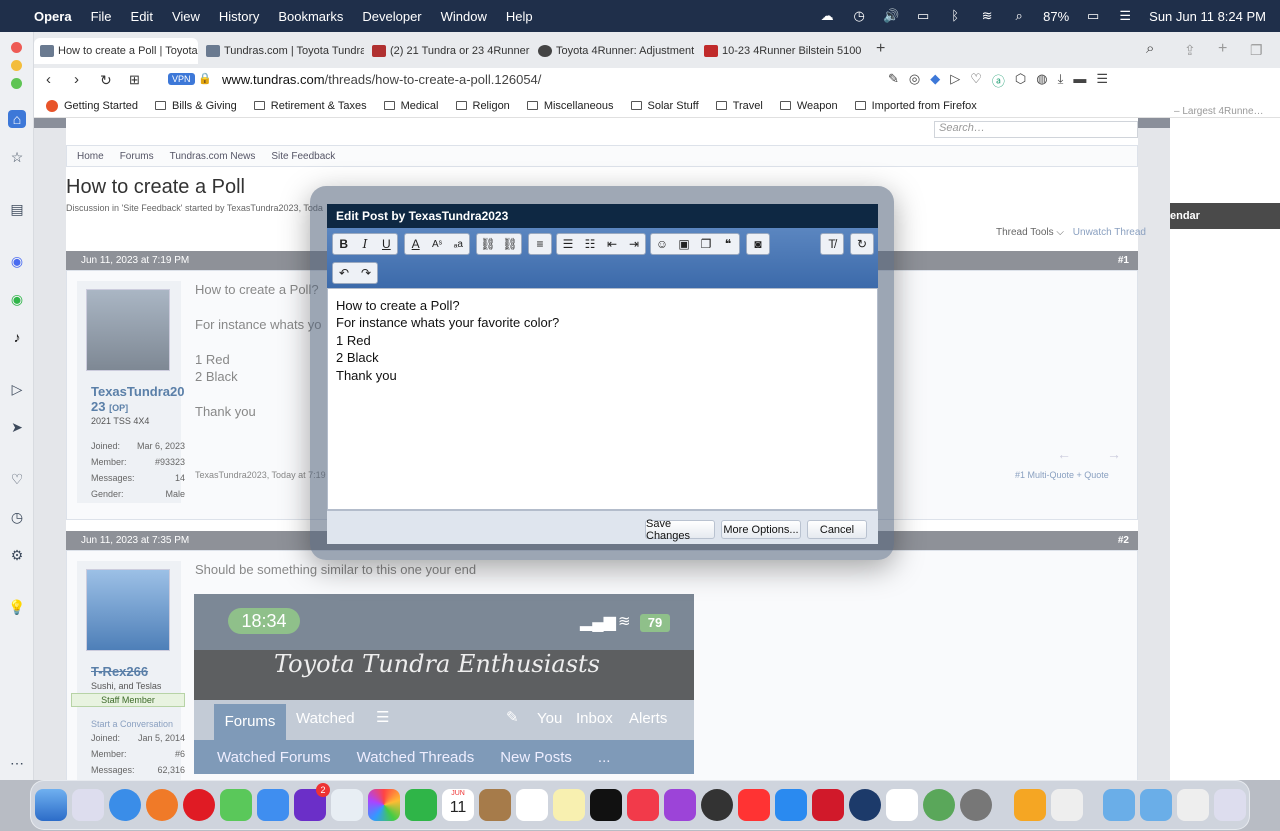  What do you see at coordinates (119, 671) in the screenshot?
I see `username: T-Rex266` at bounding box center [119, 671].